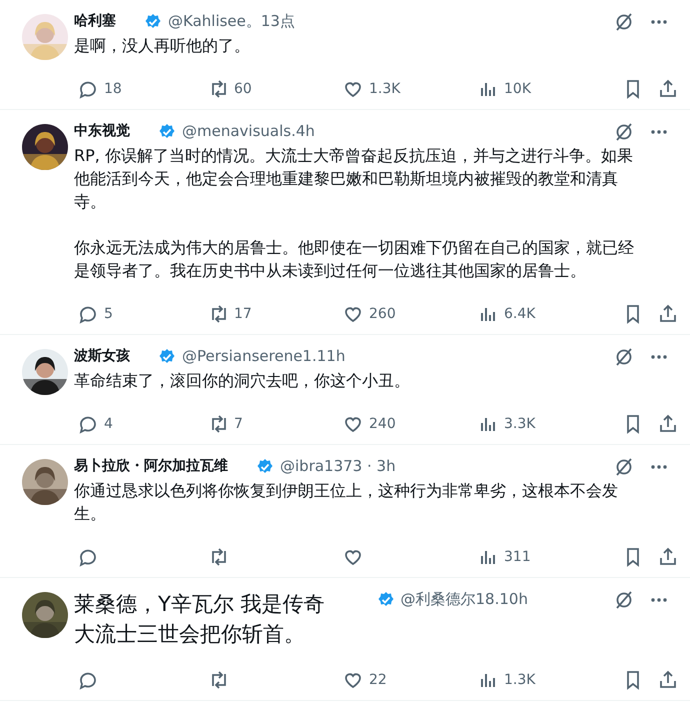 This screenshot has width=690, height=706. I want to click on post-text: 大流士三世会把你斩首。, so click(190, 634).